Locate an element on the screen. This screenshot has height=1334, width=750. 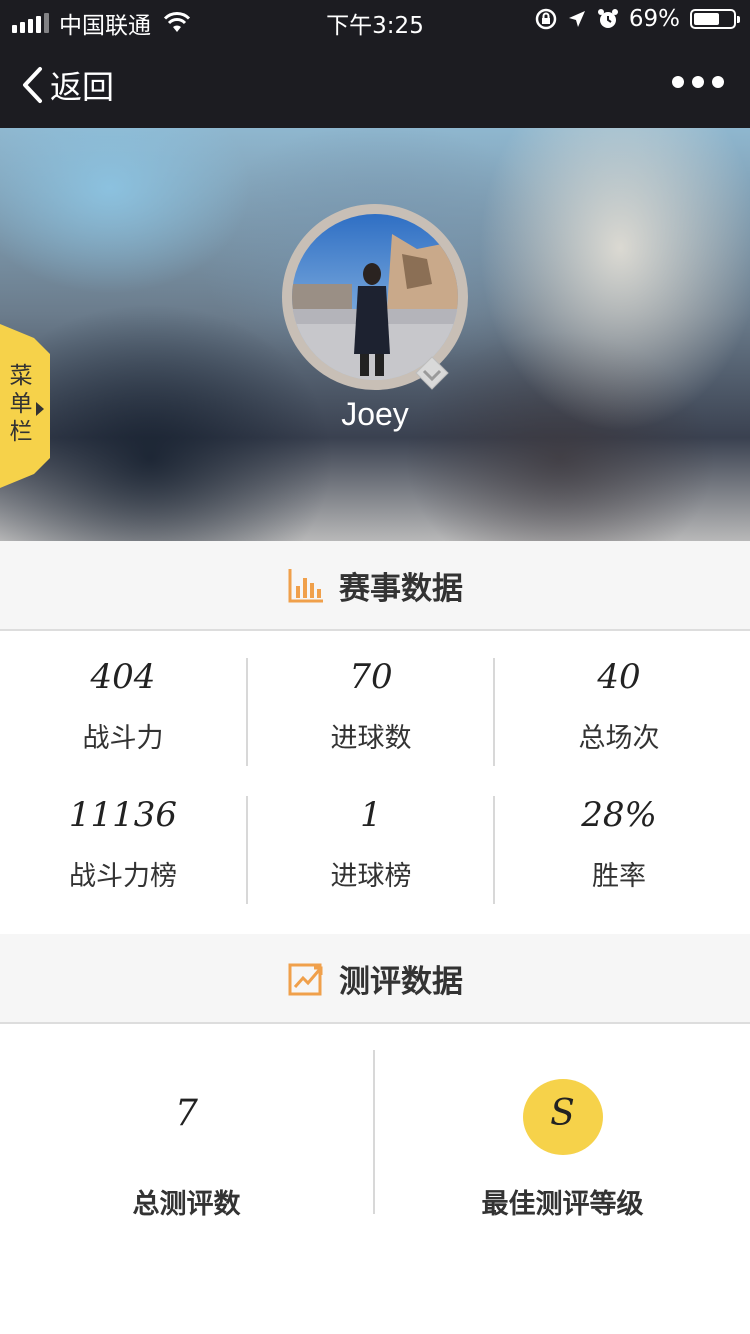
battery-percent: 69% is located at coordinates (654, 19).